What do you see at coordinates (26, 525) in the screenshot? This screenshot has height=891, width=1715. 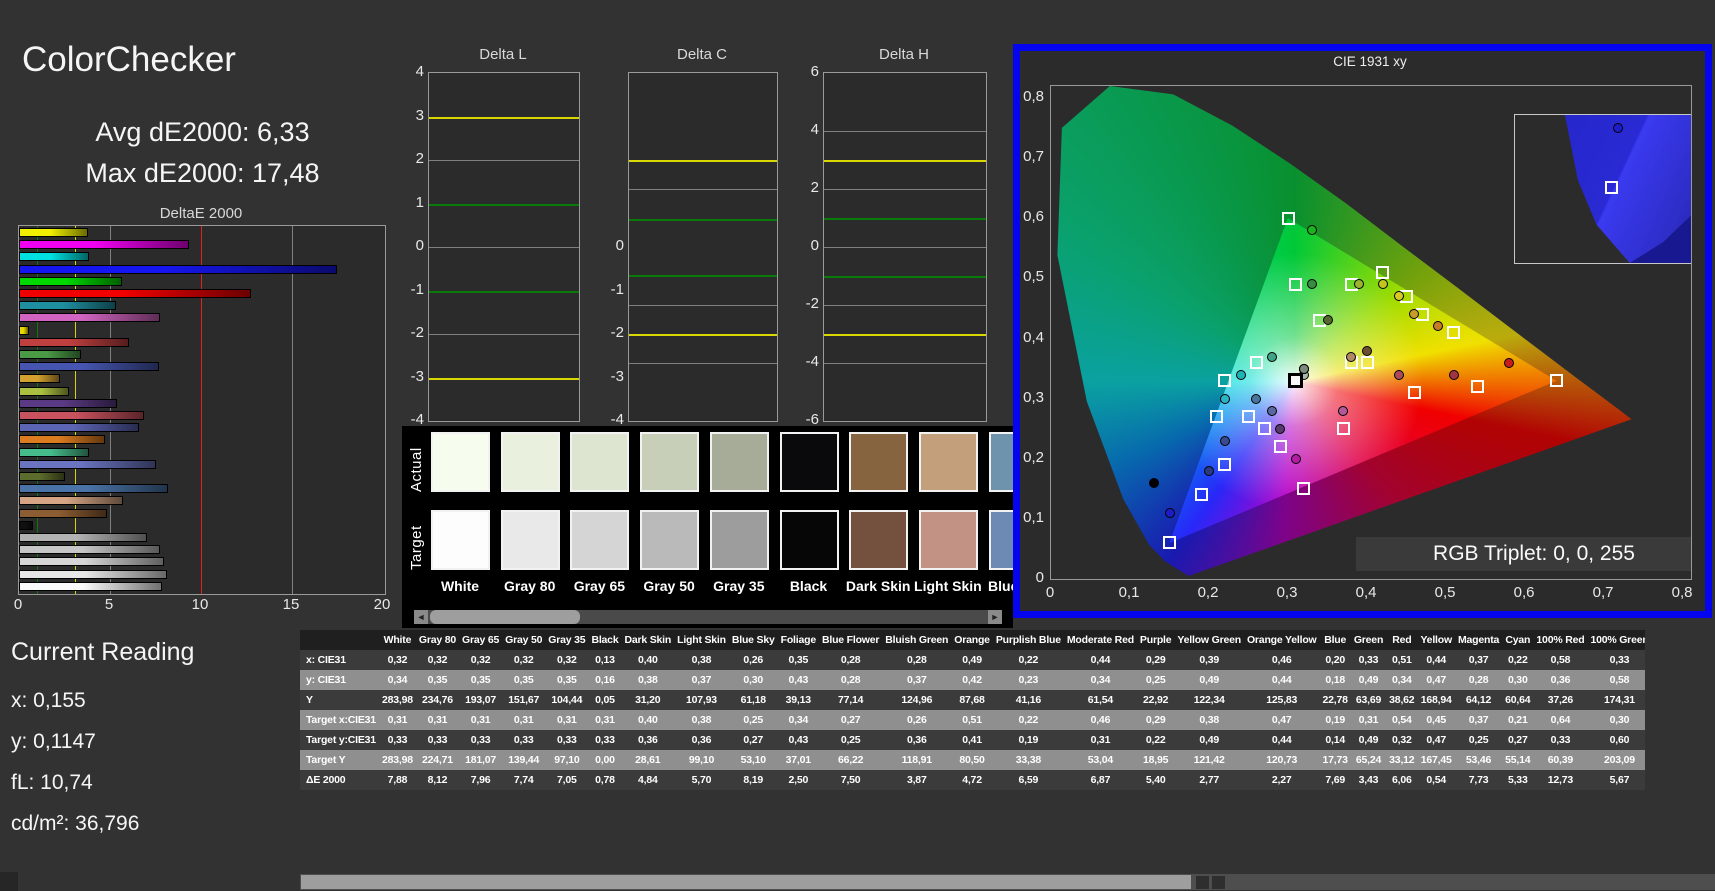 I see `bar-black` at bounding box center [26, 525].